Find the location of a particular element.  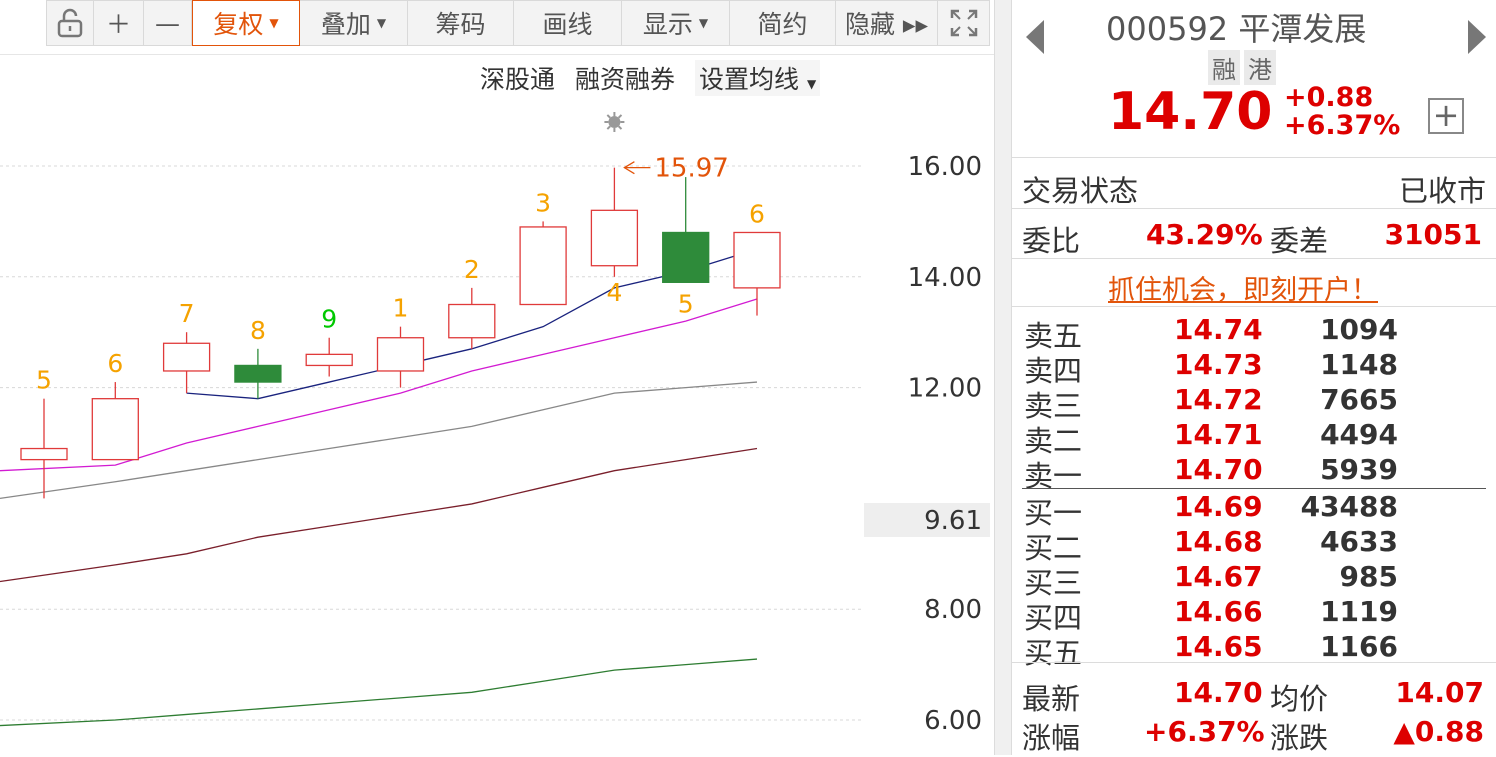

level-price: 14.65 is located at coordinates (1218, 646).